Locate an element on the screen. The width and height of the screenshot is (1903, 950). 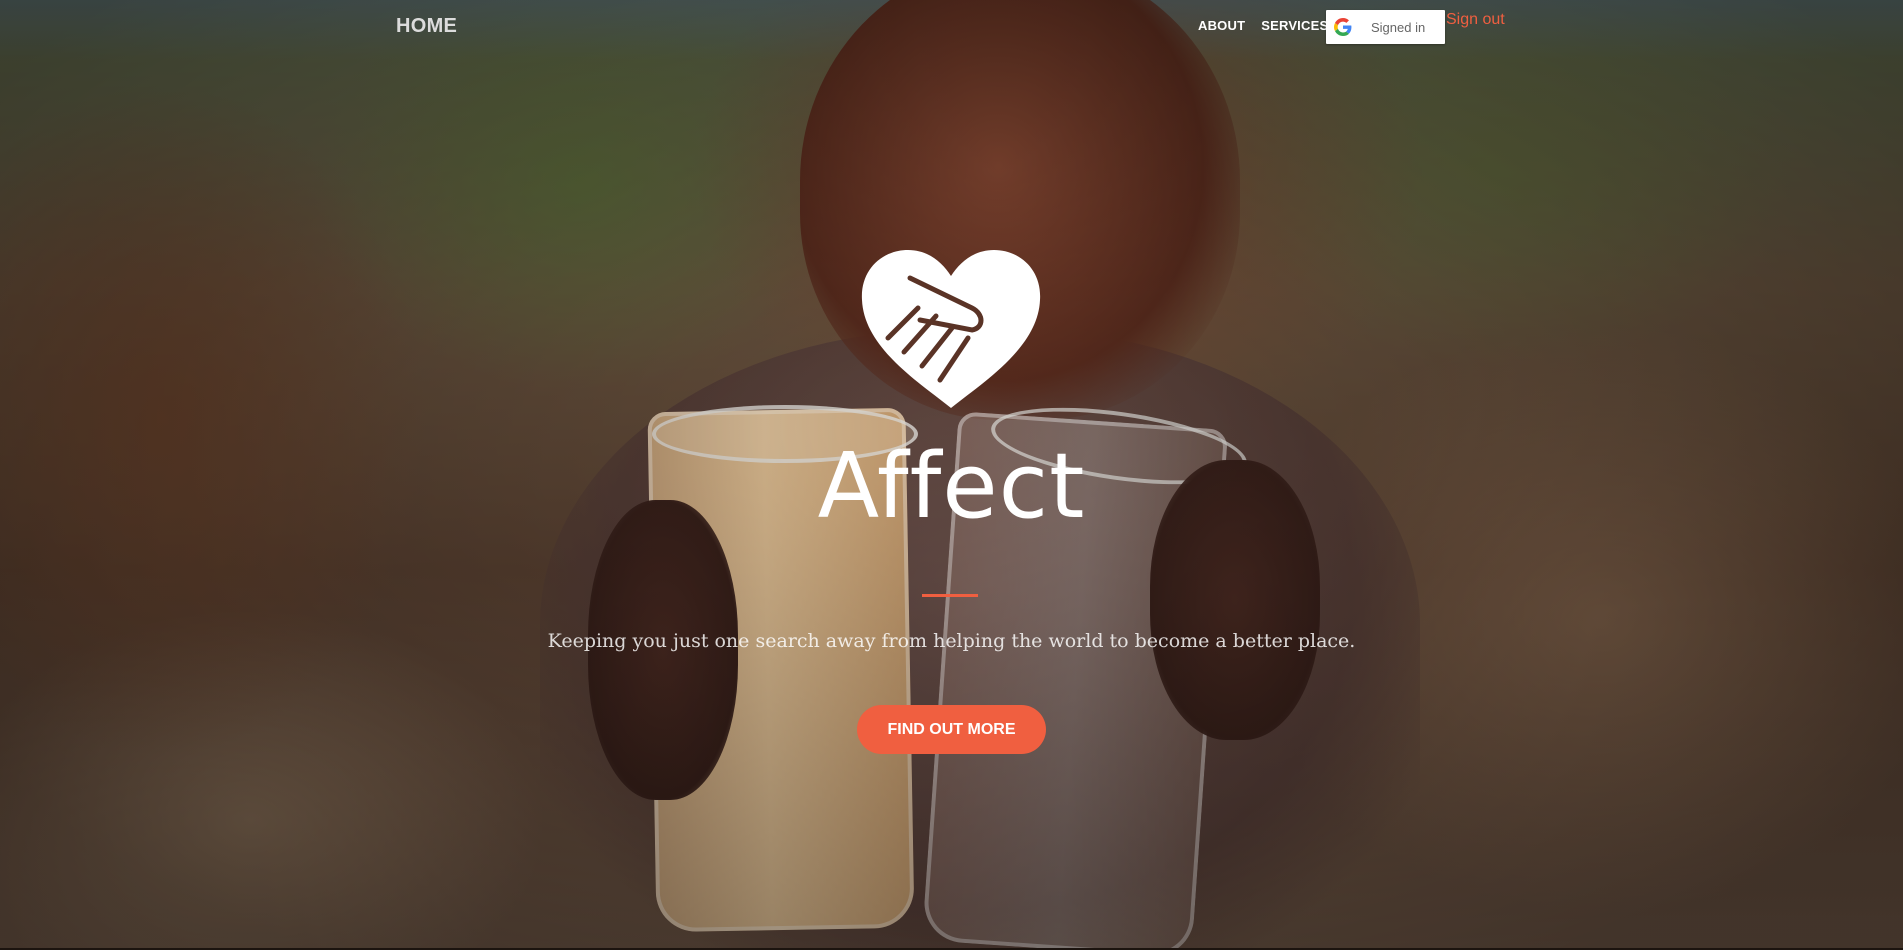
nav-links: ABOUT SERVICES is located at coordinates (1263, 25).